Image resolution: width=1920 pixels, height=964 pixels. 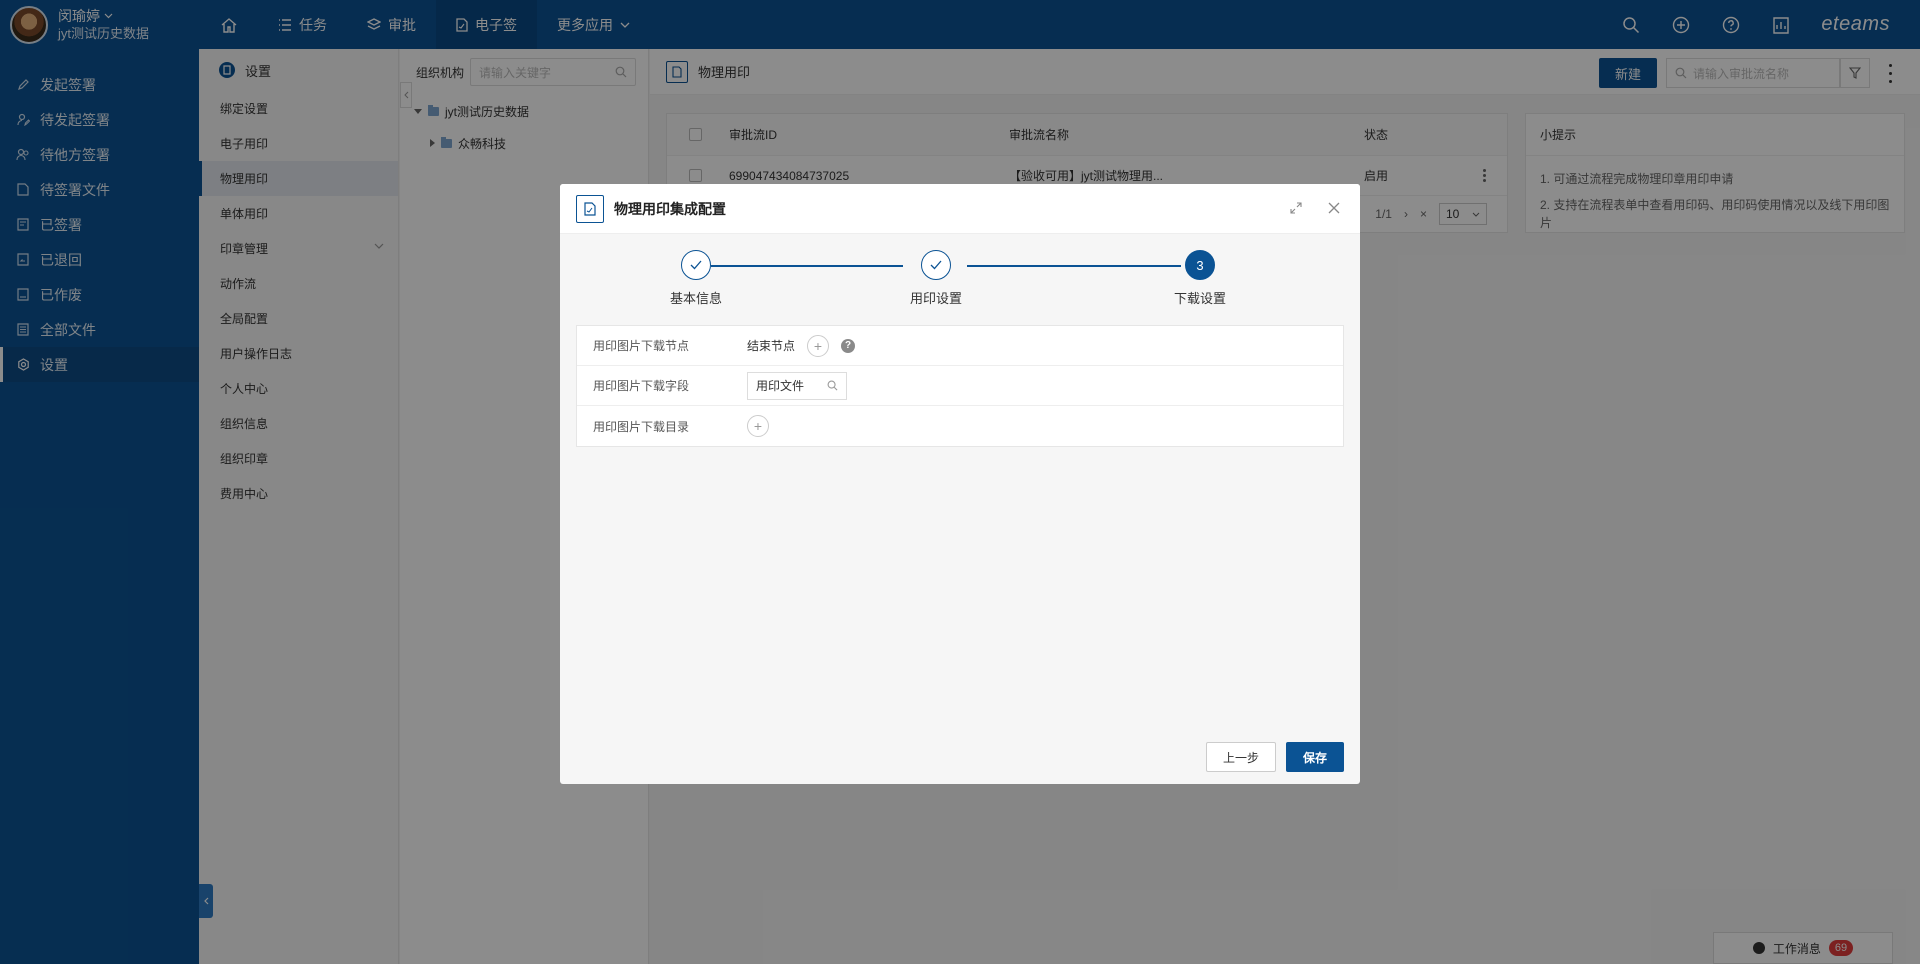 I want to click on step-indicator: 基本信息 用印设置 3 下载设置, so click(x=960, y=279).